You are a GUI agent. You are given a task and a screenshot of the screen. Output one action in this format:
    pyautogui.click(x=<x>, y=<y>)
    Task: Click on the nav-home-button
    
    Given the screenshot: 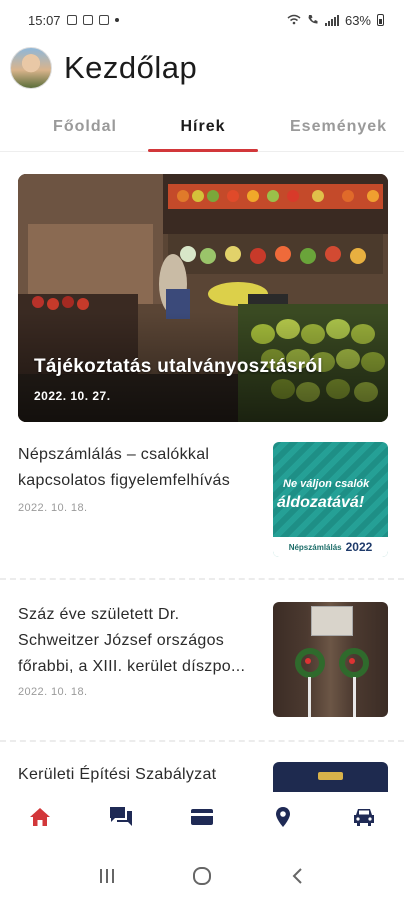 What is the action you would take?
    pyautogui.click(x=40, y=817)
    